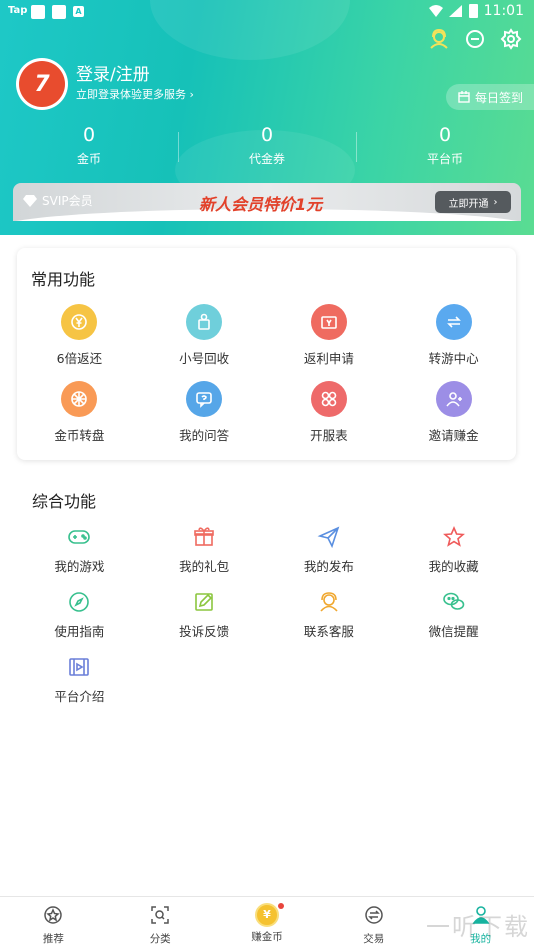 Image resolution: width=534 pixels, height=950 pixels. I want to click on login-subtitle: 立即登录体验更多服务 ›, so click(135, 94).